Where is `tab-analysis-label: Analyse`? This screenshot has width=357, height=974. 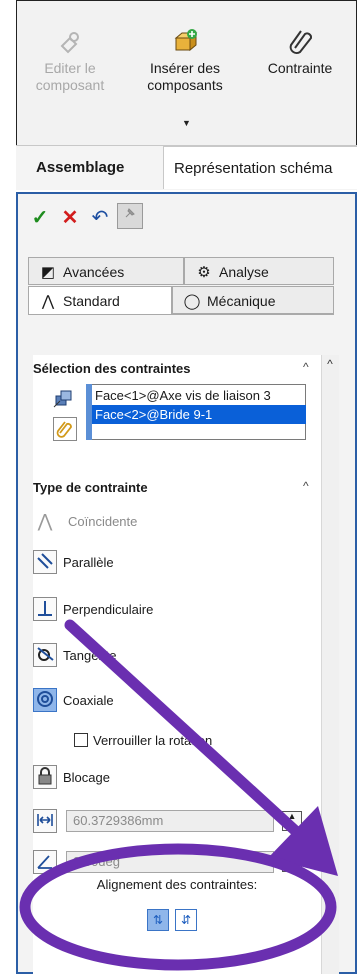 tab-analysis-label: Analyse is located at coordinates (244, 272).